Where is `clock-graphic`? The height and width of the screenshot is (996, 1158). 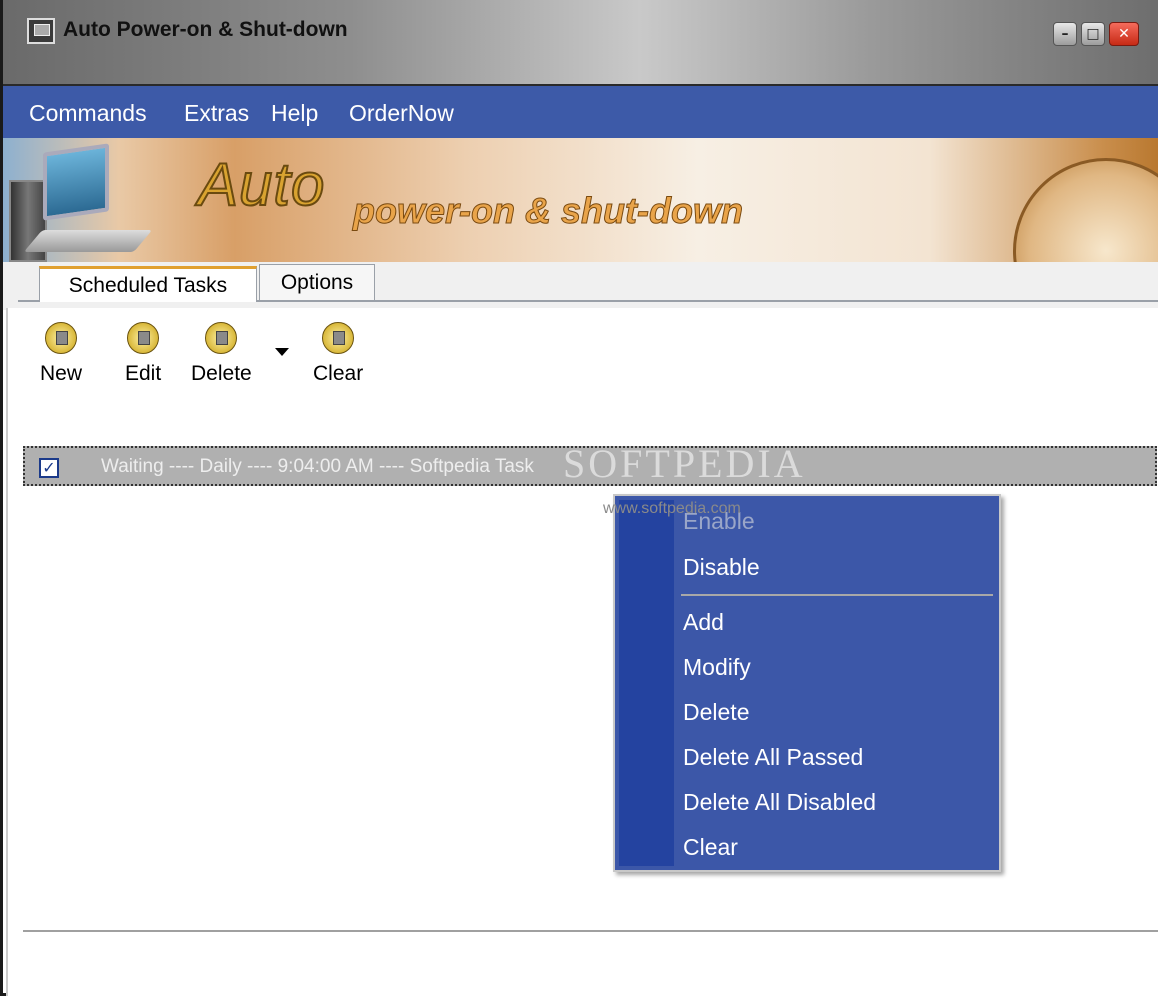
clock-graphic is located at coordinates (1085, 210).